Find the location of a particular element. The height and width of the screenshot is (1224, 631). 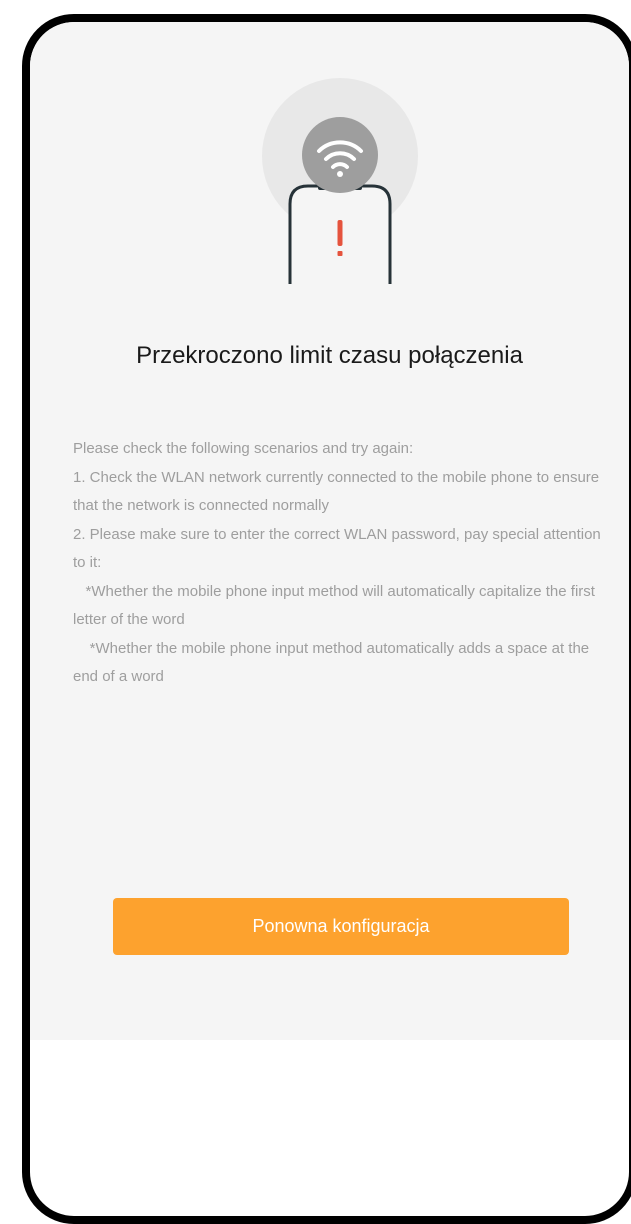

reconfigure-button: Ponowna konfiguracja is located at coordinates (341, 926).